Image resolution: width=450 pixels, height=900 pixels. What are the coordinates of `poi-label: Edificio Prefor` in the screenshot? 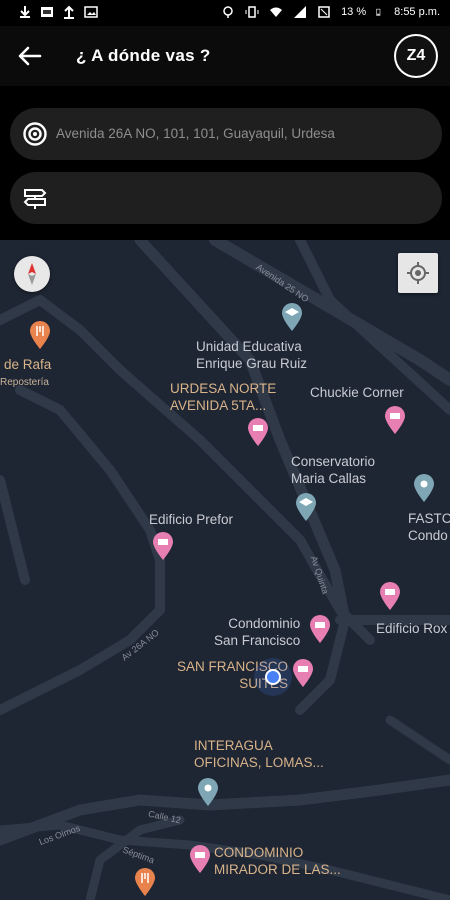 It's located at (191, 519).